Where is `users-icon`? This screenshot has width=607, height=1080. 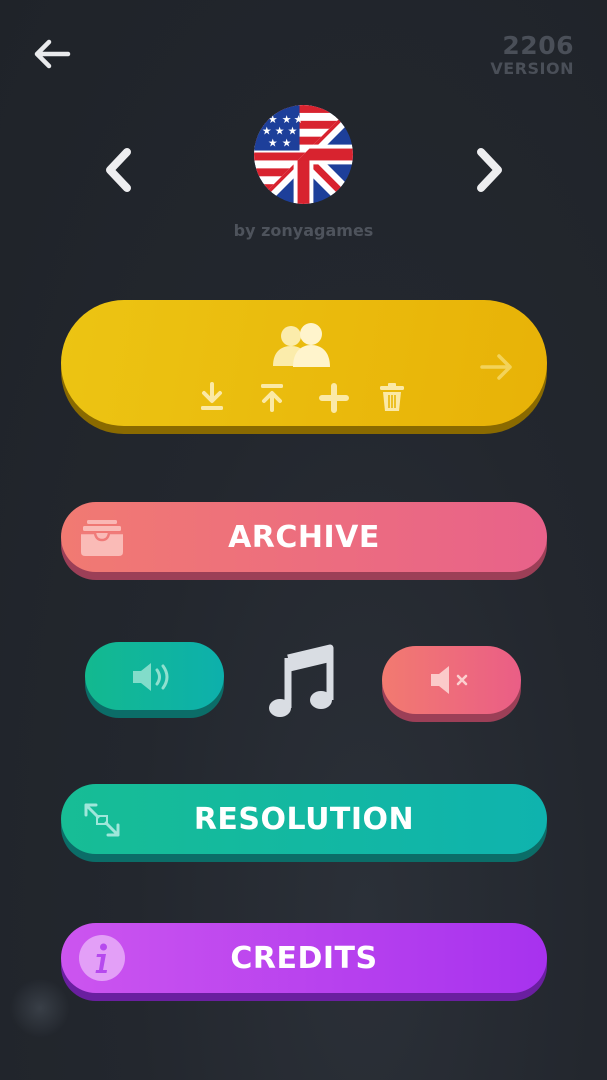
users-icon is located at coordinates (301, 345).